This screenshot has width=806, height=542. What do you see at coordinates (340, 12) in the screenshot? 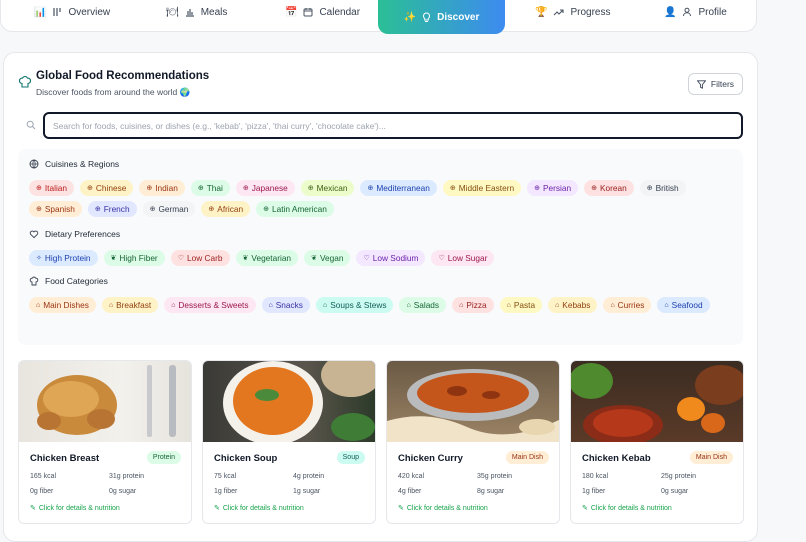
I see `nav-tab-label: Calendar` at bounding box center [340, 12].